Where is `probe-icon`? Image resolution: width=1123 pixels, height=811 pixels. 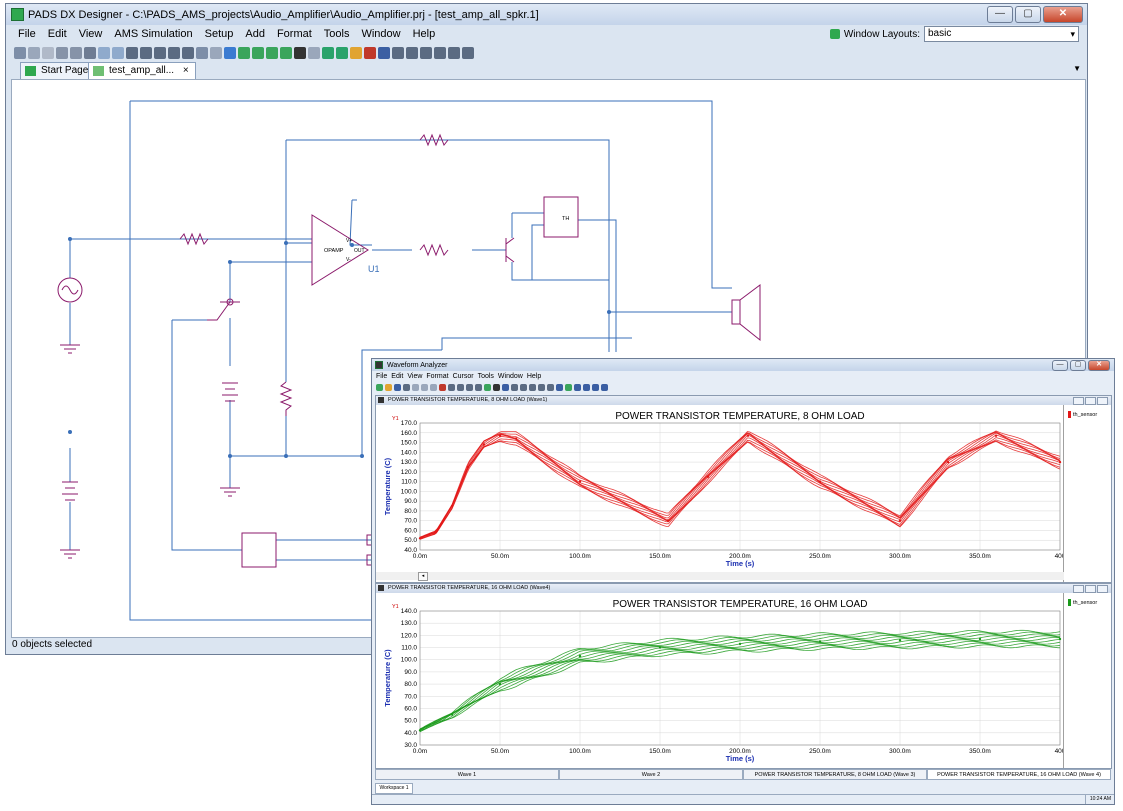
probe-icon is located at coordinates (342, 52).